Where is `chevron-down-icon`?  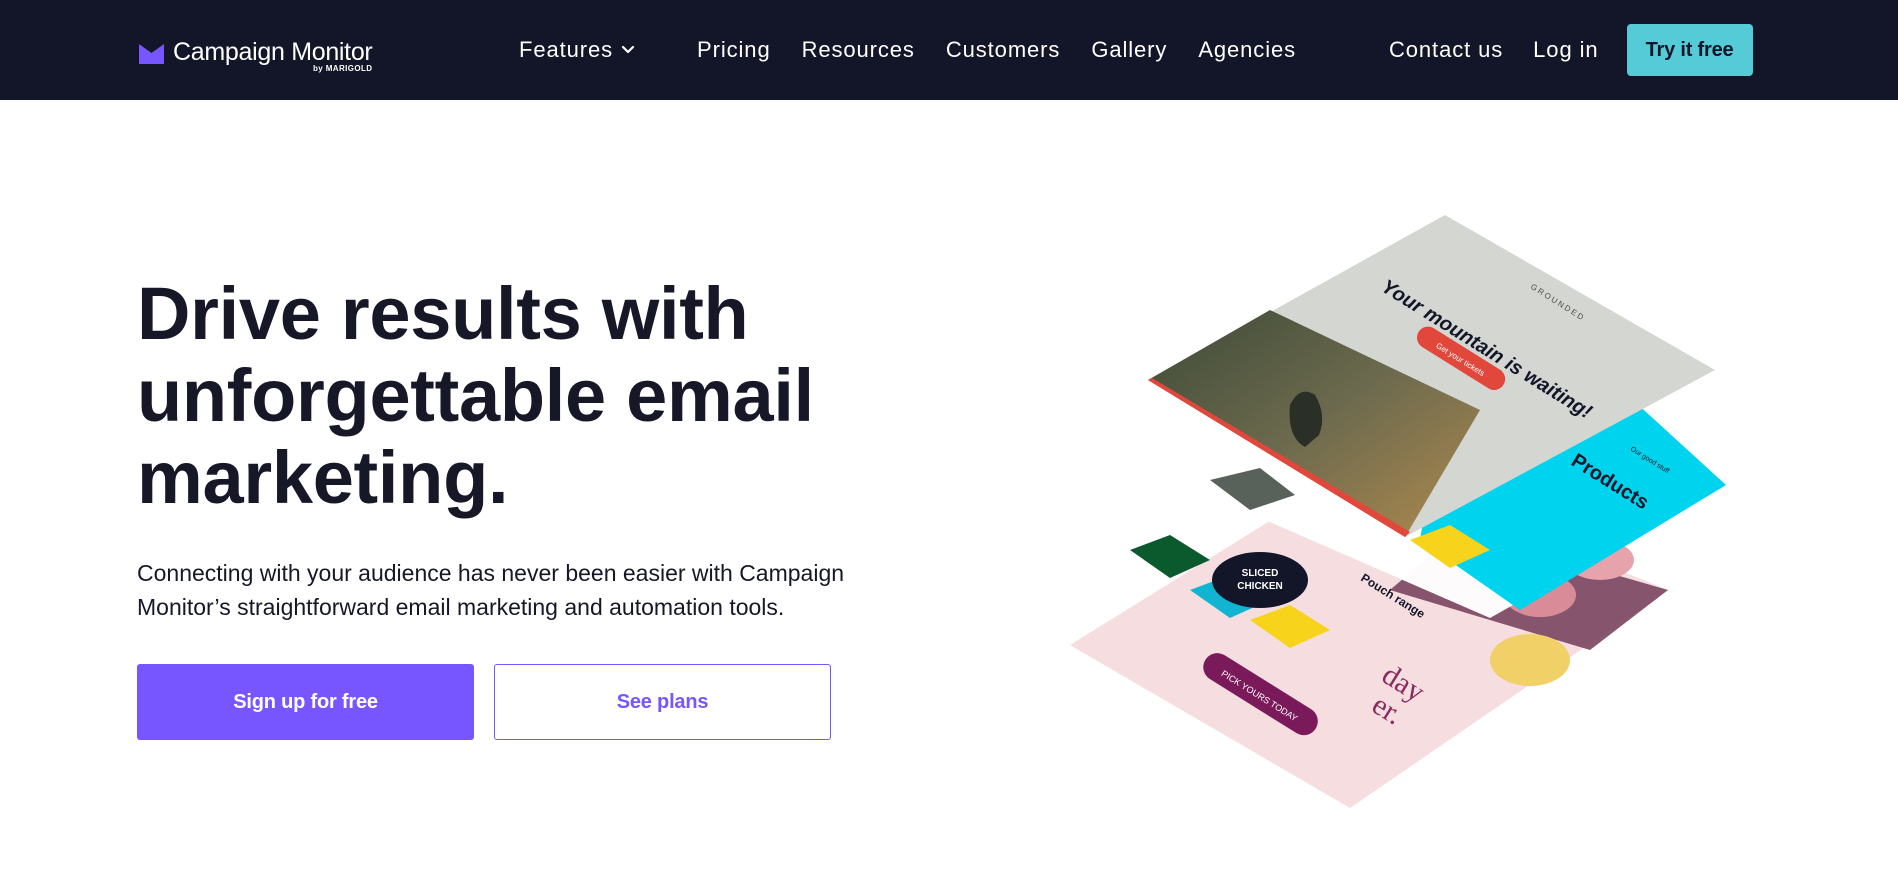
chevron-down-icon is located at coordinates (628, 49).